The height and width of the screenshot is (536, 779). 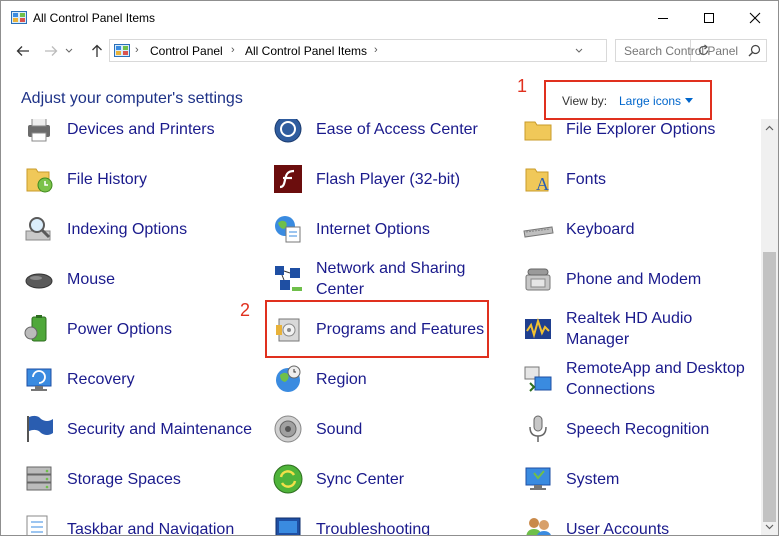 What do you see at coordinates (629, 329) in the screenshot?
I see `item-label: Realtek HD Audio Manager` at bounding box center [629, 329].